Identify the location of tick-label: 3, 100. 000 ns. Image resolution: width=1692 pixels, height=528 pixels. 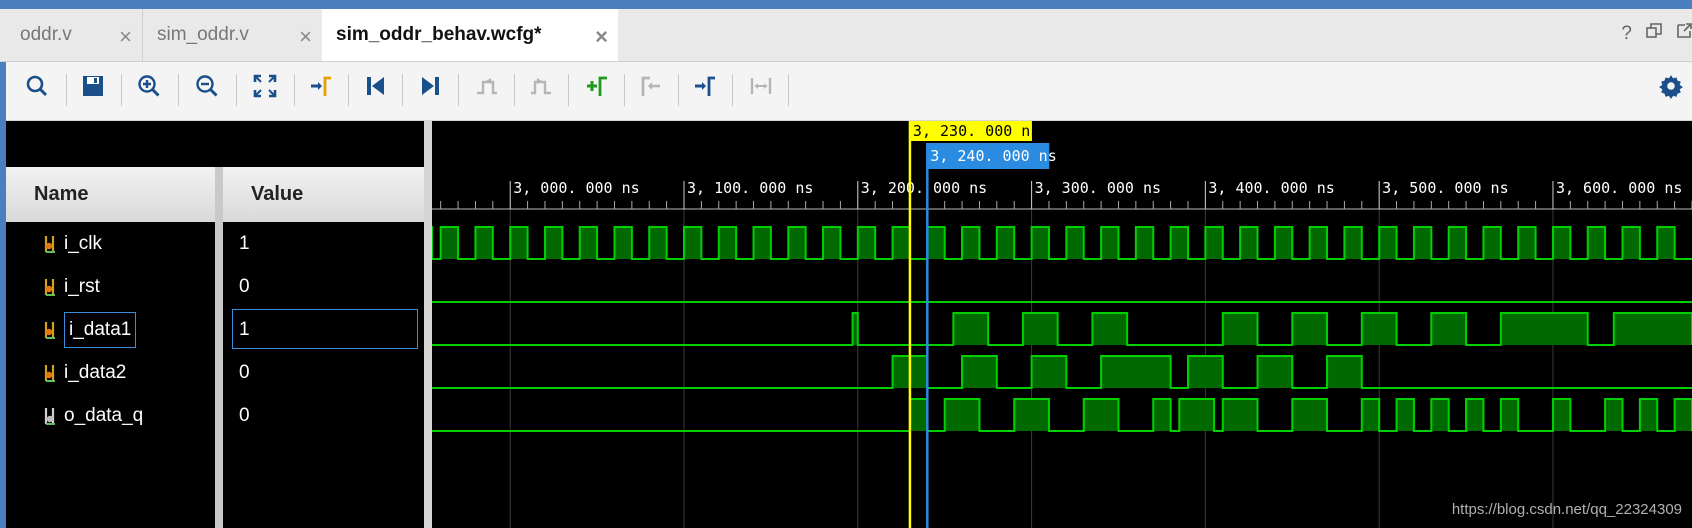
(750, 188).